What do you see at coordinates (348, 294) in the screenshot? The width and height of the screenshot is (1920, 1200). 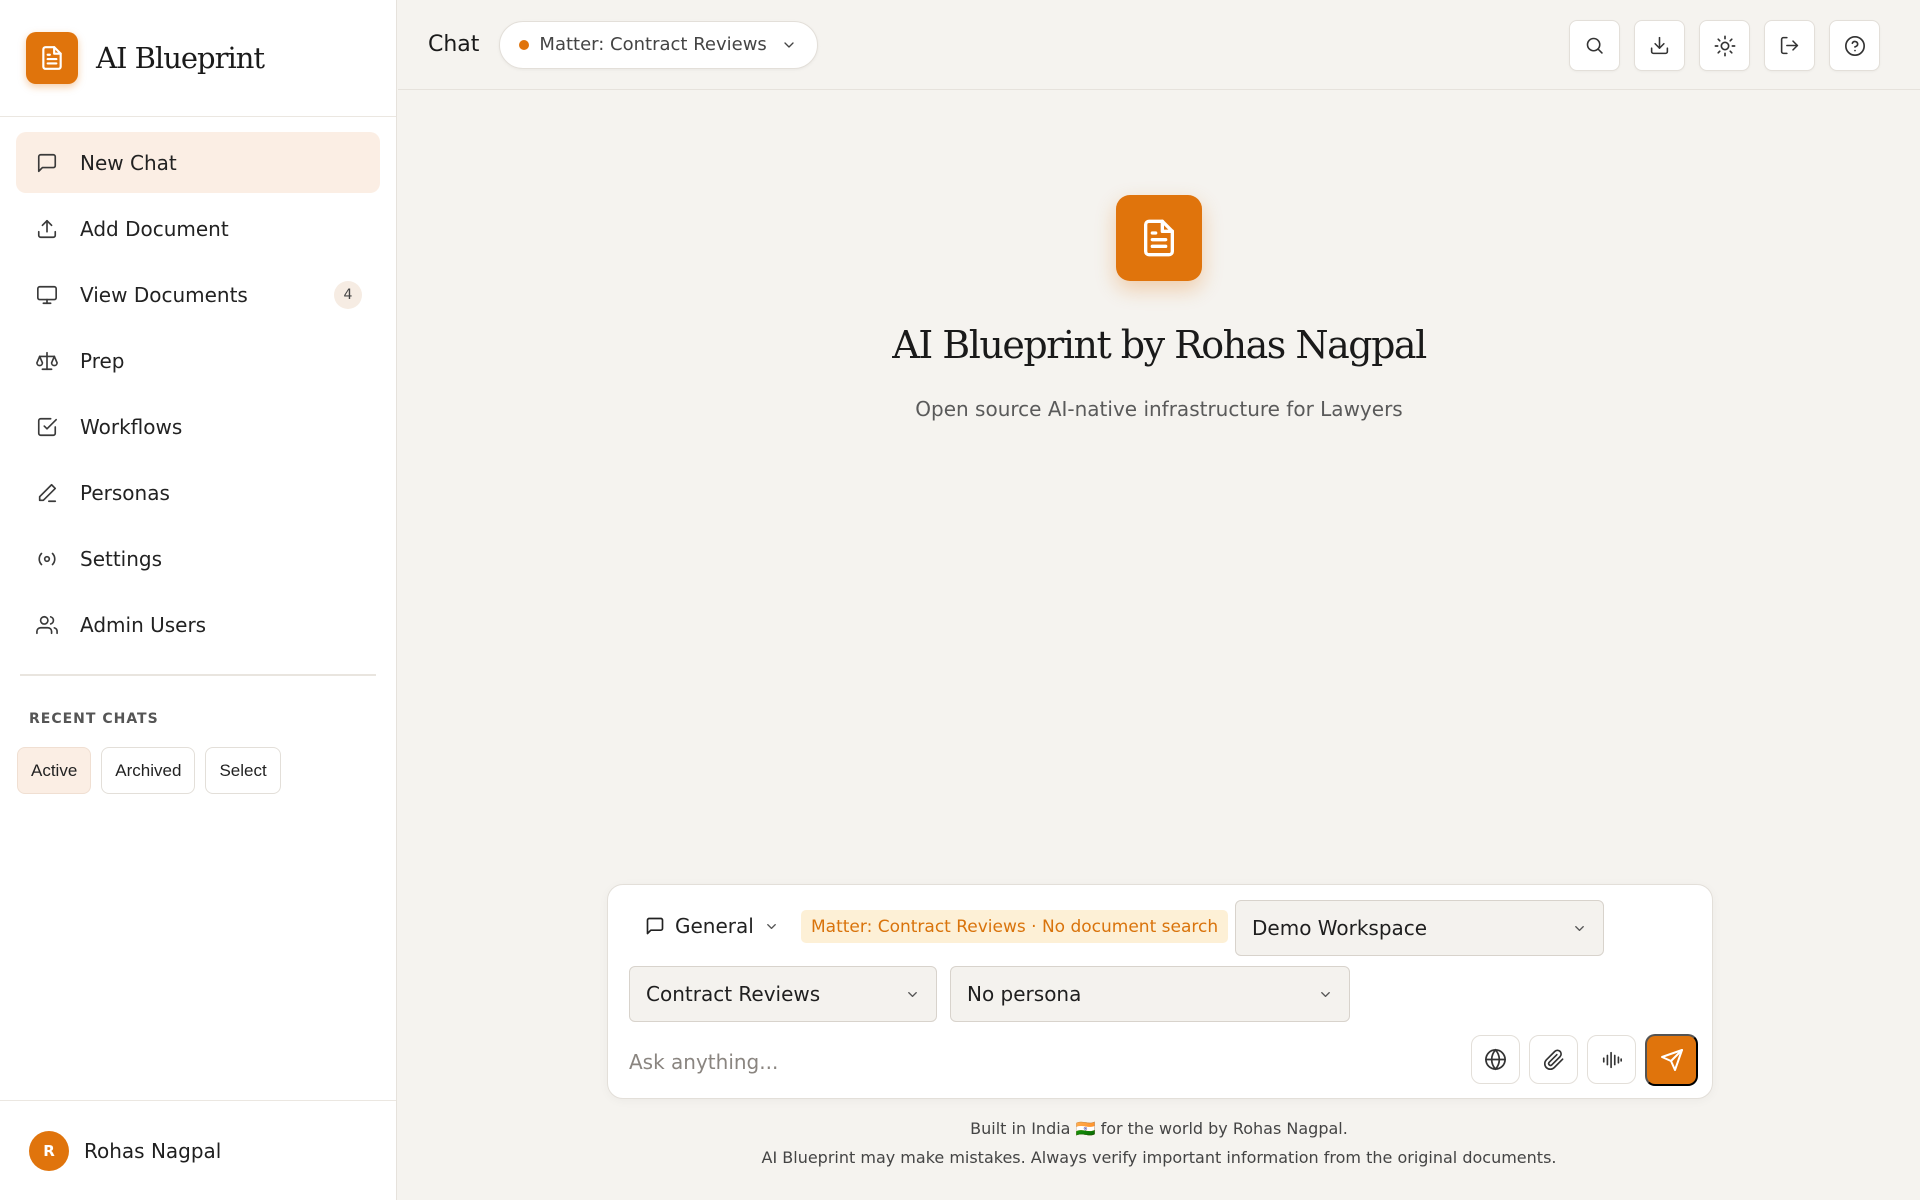 I see `document-count-badge: 4` at bounding box center [348, 294].